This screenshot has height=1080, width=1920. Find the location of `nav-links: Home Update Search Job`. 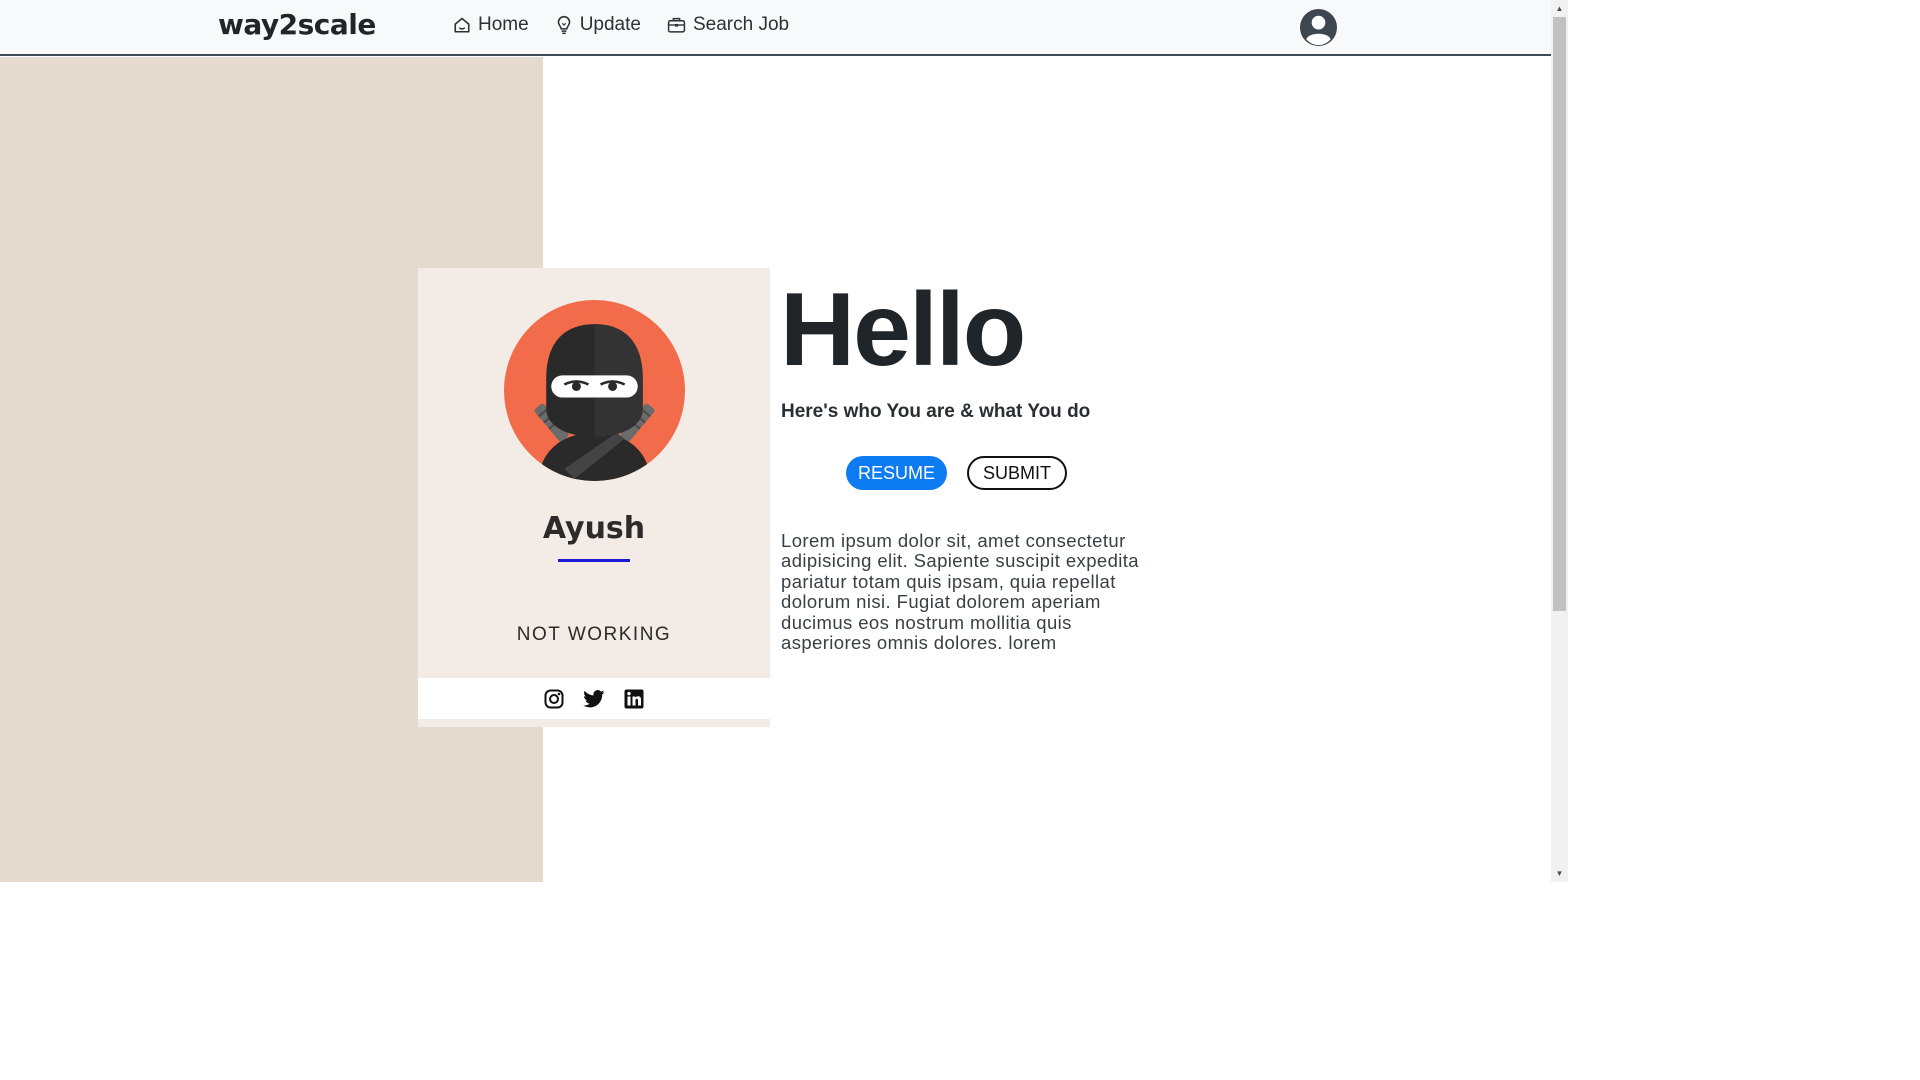

nav-links: Home Update Search Job is located at coordinates (621, 25).